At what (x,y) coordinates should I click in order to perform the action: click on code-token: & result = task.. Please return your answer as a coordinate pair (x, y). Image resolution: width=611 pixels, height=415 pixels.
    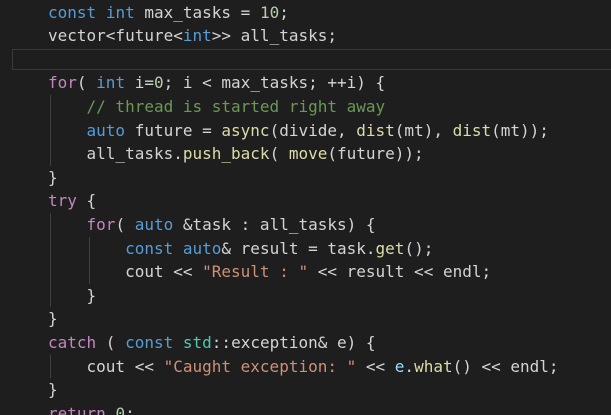
    Looking at the image, I should click on (298, 248).